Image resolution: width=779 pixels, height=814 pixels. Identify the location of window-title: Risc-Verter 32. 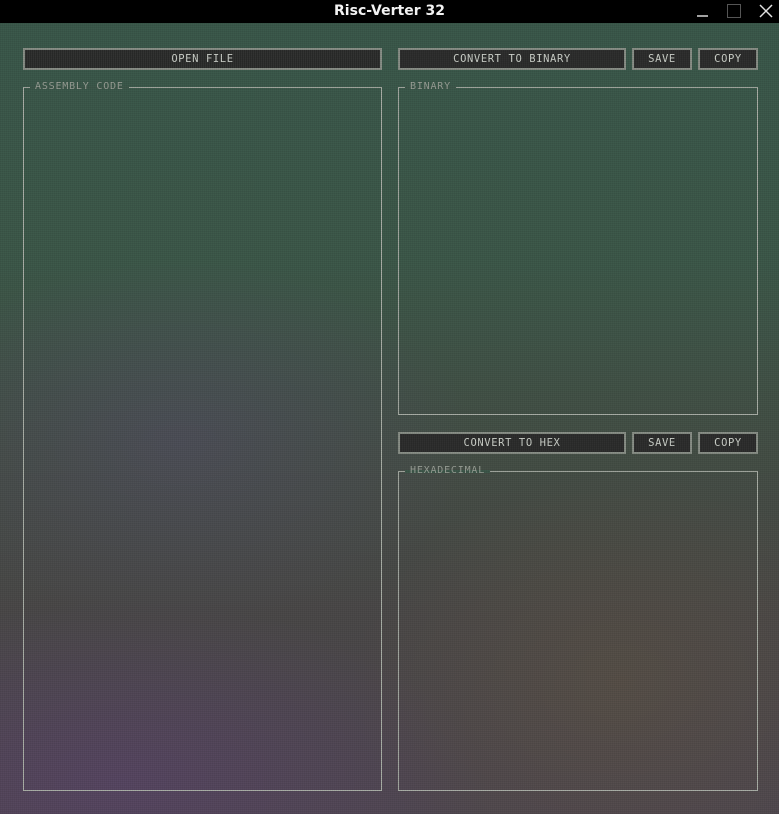
(389, 11).